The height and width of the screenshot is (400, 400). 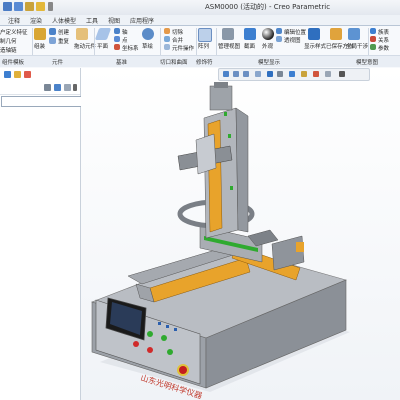 What do you see at coordinates (336, 34) in the screenshot?
I see `saved-orientations-icon` at bounding box center [336, 34].